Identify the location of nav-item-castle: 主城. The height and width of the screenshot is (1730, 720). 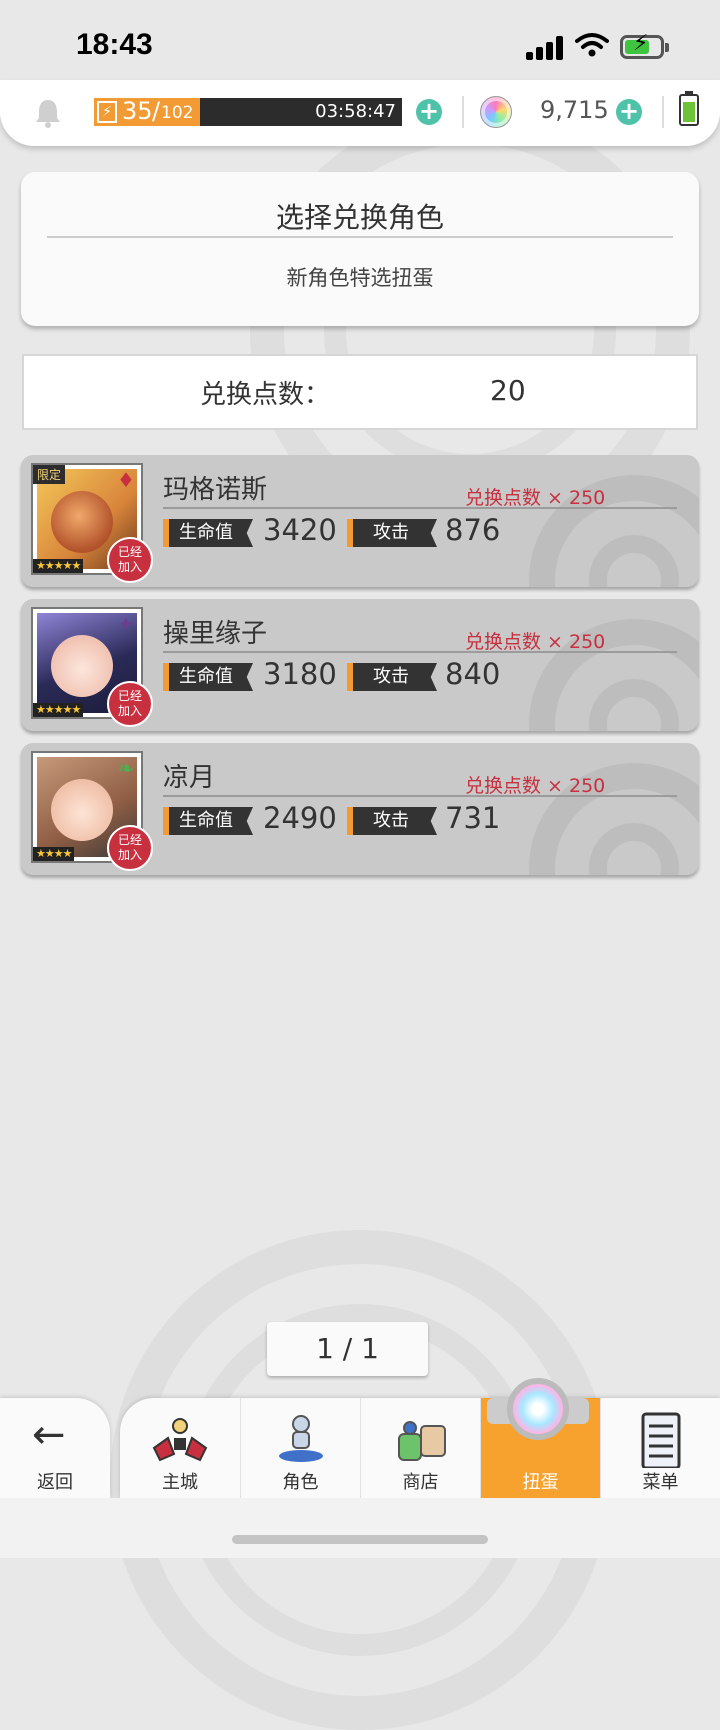
(180, 1448).